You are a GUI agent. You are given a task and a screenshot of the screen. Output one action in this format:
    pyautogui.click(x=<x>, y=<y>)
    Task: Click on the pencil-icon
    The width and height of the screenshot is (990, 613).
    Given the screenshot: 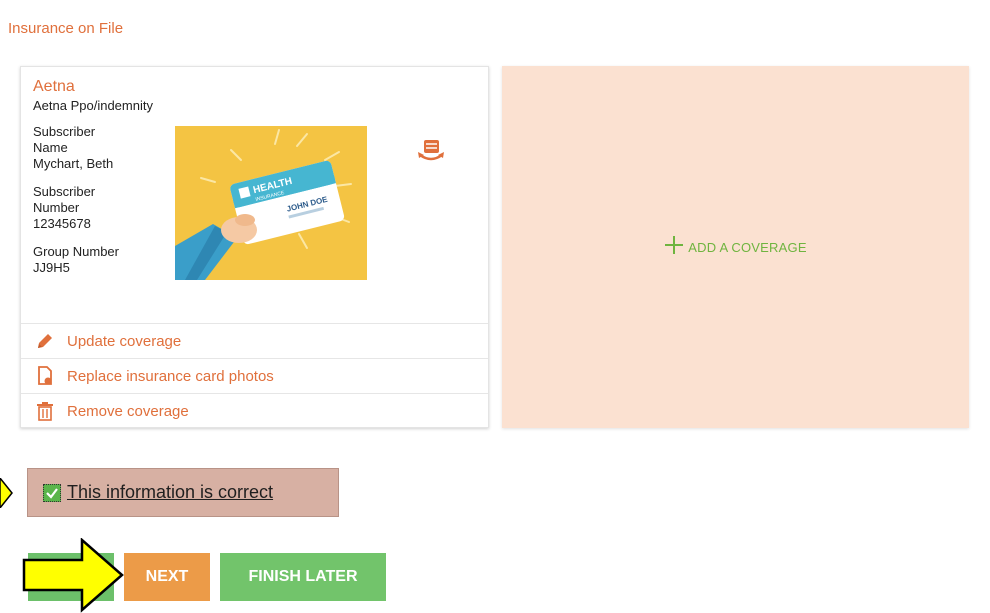 What is the action you would take?
    pyautogui.click(x=45, y=341)
    